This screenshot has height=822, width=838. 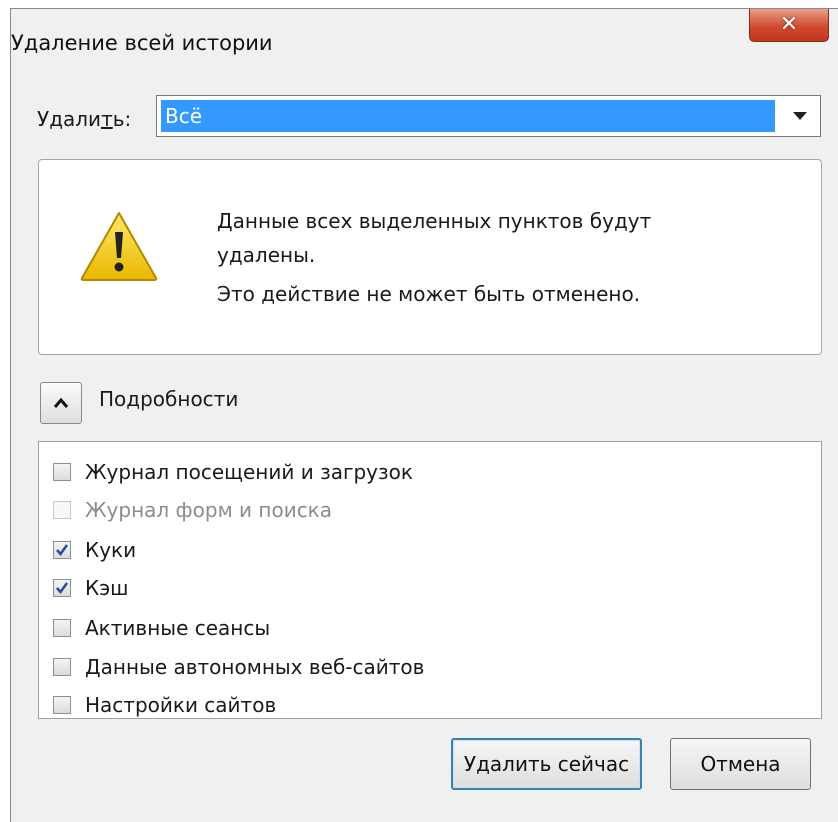 I want to click on item-label: Данные автономных веб-сайтов, so click(x=255, y=667).